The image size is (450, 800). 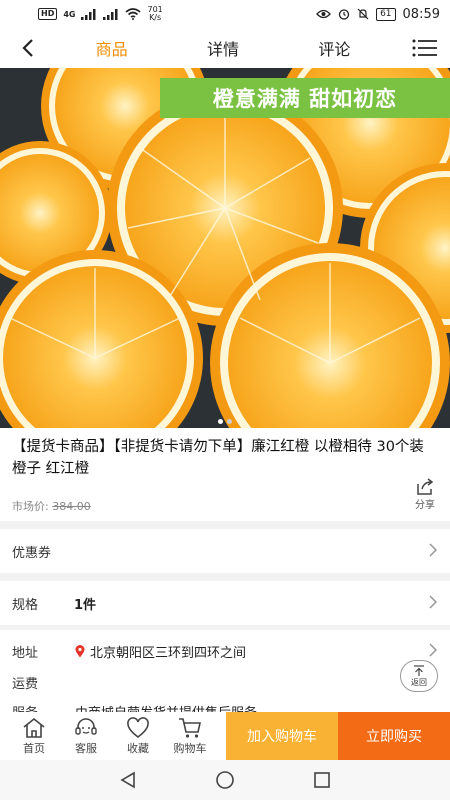 What do you see at coordinates (138, 727) in the screenshot?
I see `heart-icon` at bounding box center [138, 727].